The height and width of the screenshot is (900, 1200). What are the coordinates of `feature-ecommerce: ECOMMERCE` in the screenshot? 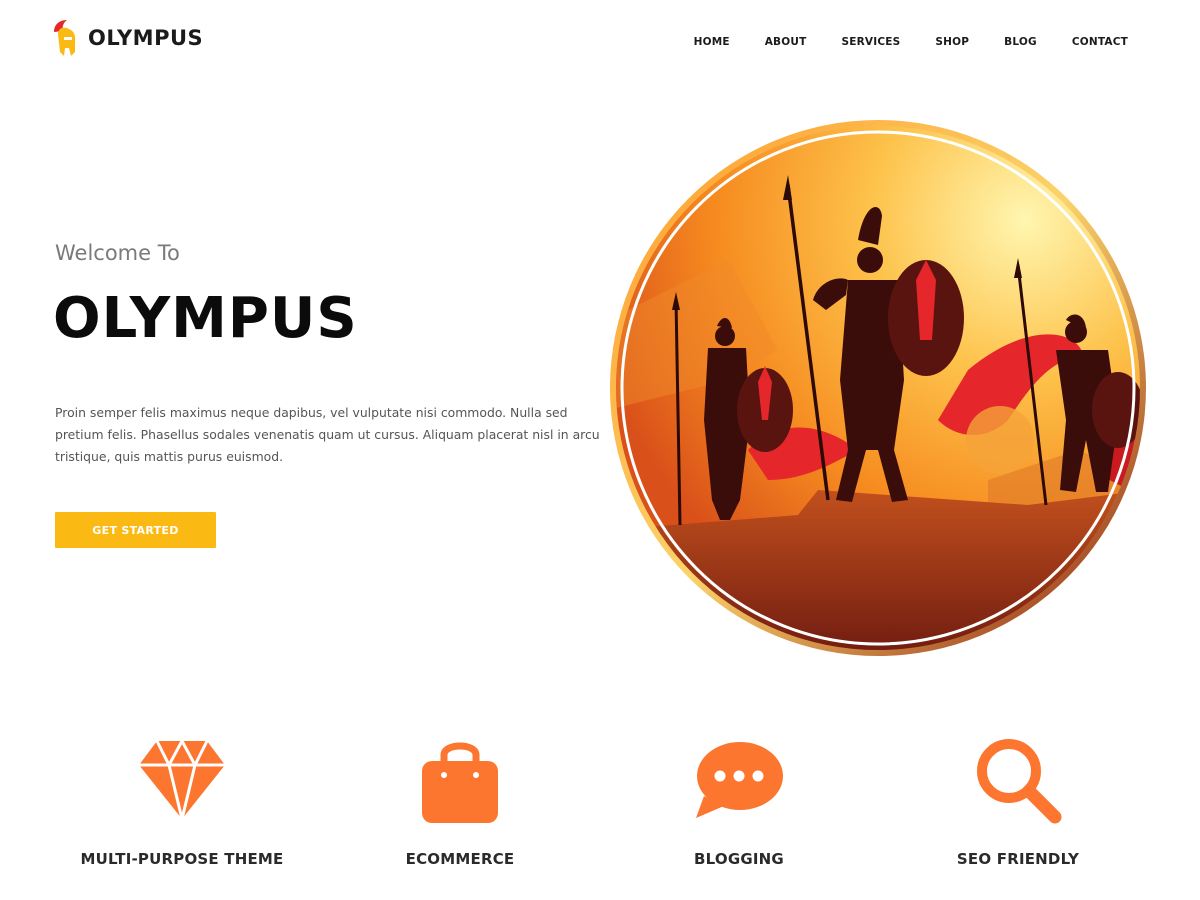 It's located at (460, 799).